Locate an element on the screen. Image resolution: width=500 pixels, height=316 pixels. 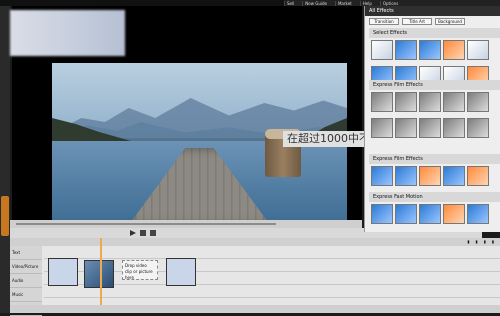
tab-transition: Transition is located at coordinates (384, 21).